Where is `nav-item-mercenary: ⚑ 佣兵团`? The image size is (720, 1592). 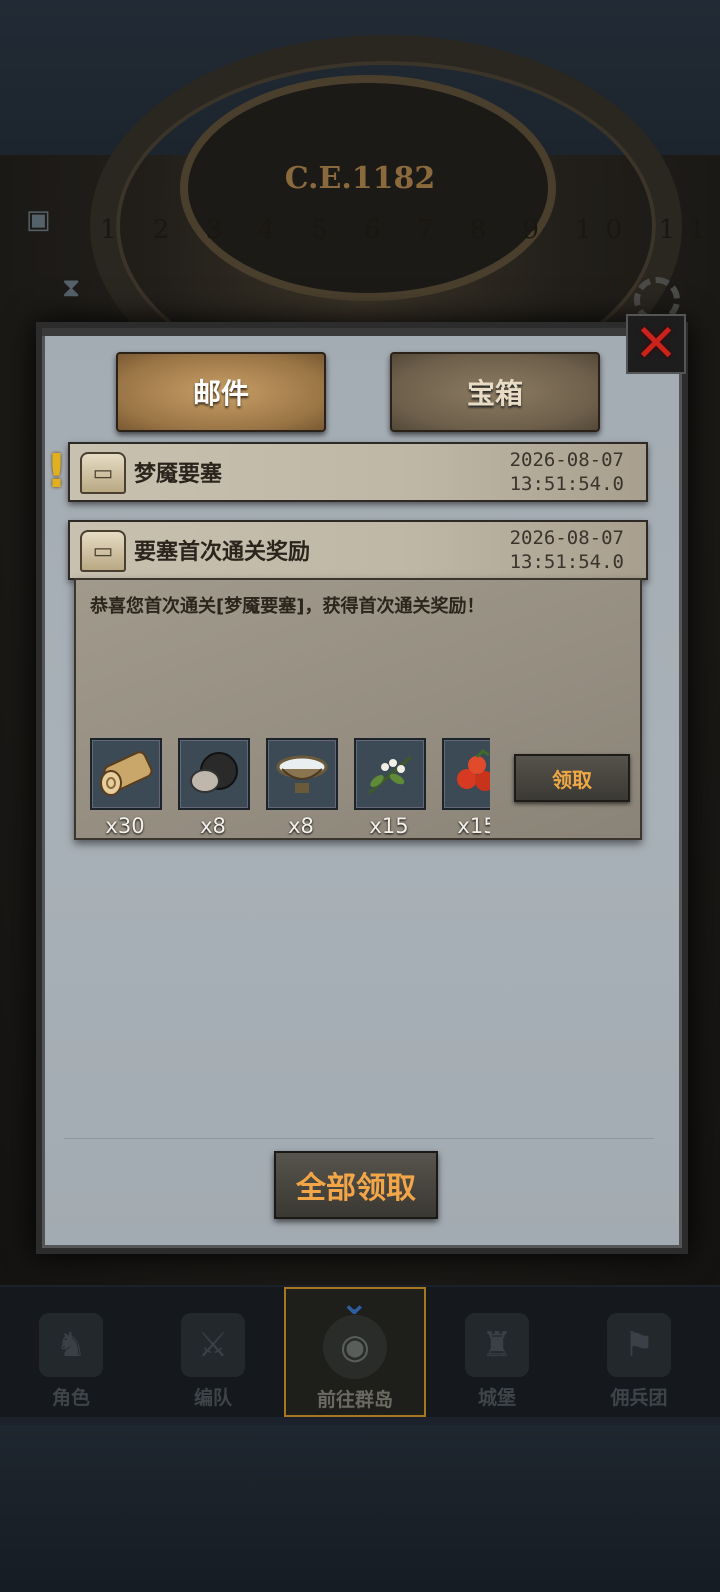 nav-item-mercenary: ⚑ 佣兵团 is located at coordinates (639, 1352).